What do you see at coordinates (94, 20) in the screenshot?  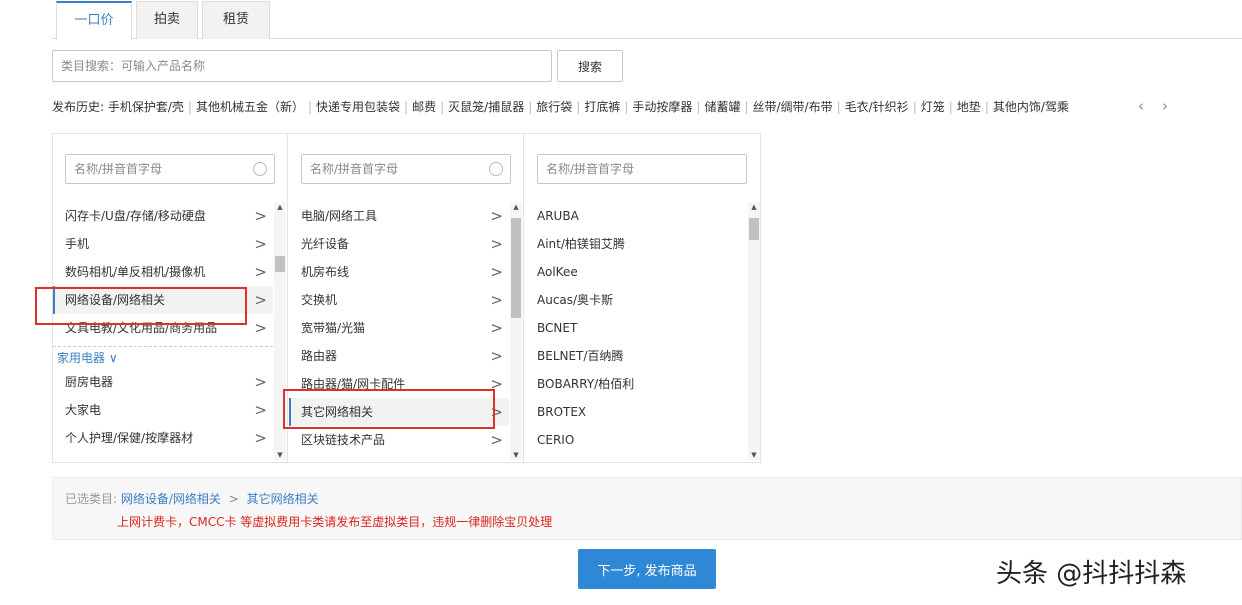 I see `tab-fixed-price: 一口价` at bounding box center [94, 20].